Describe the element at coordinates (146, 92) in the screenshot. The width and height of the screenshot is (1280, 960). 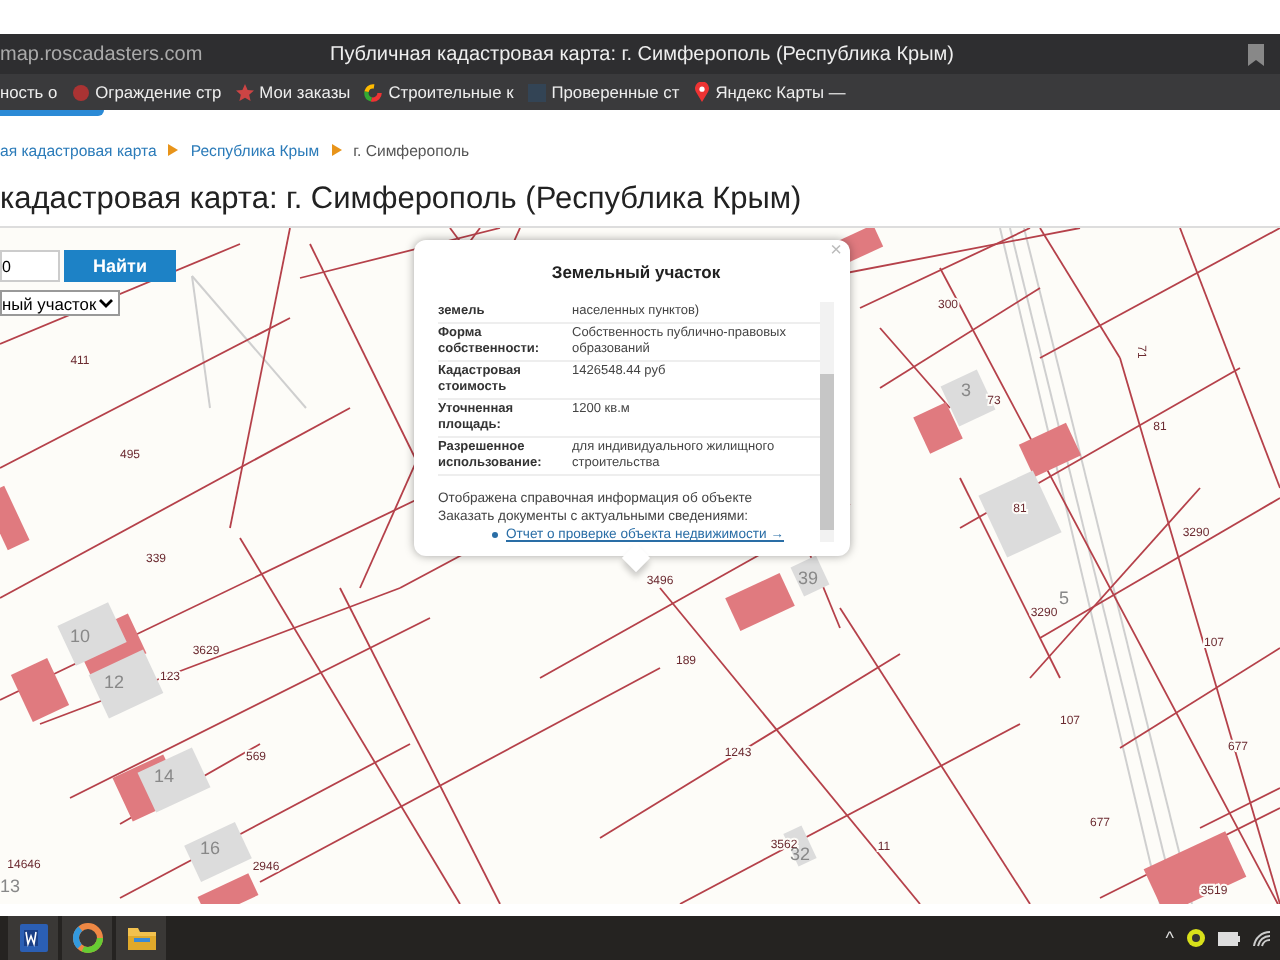
I see `bookmark: Ограждение стр` at that location.